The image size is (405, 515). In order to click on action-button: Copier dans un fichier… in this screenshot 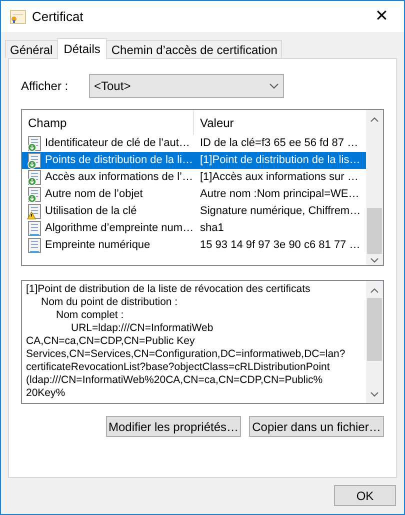, I will do `click(316, 426)`.